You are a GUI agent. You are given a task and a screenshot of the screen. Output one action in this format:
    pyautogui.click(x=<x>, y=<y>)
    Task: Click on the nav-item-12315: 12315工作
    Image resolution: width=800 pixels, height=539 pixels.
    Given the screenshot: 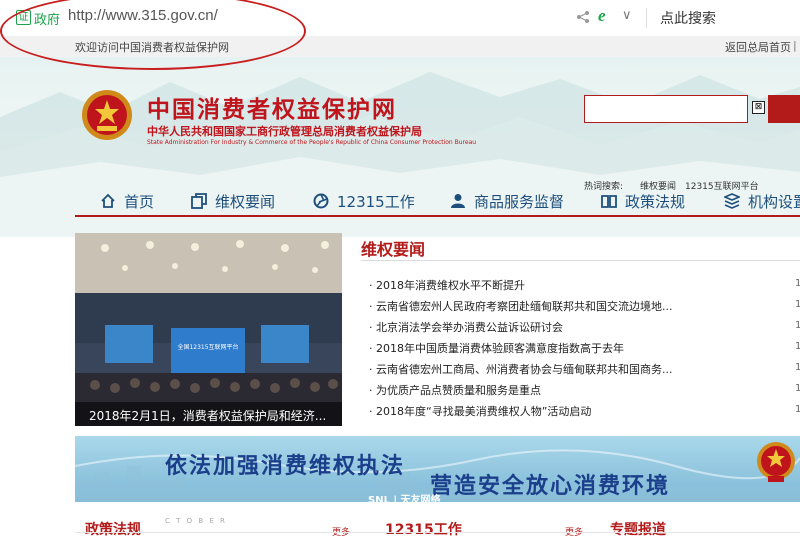 What is the action you would take?
    pyautogui.click(x=364, y=201)
    